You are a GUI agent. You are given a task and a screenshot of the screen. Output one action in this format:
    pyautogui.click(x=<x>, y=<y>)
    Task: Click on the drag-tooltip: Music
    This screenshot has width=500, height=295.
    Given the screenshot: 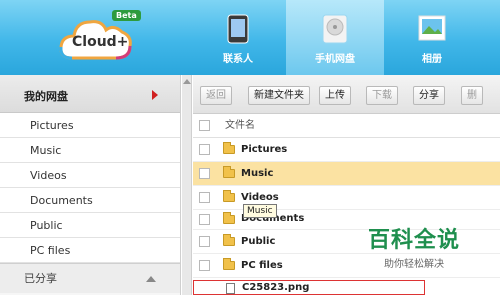 What is the action you would take?
    pyautogui.click(x=260, y=211)
    